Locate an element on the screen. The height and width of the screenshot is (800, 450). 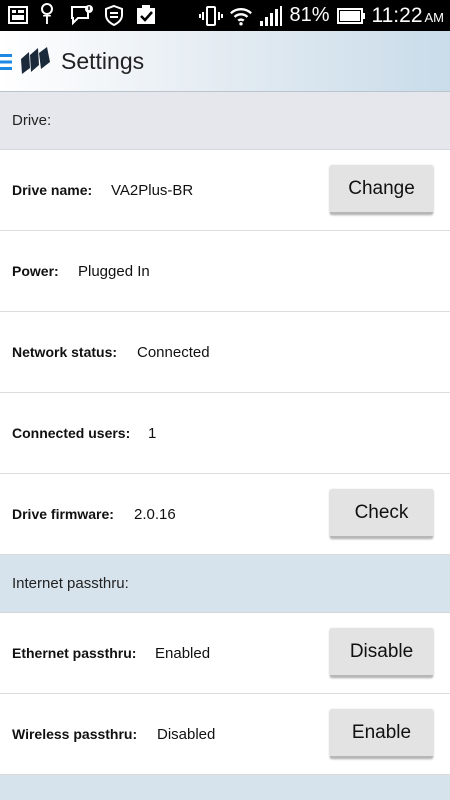
status-bar: T 81% 11:22 AM is located at coordinates (225, 15).